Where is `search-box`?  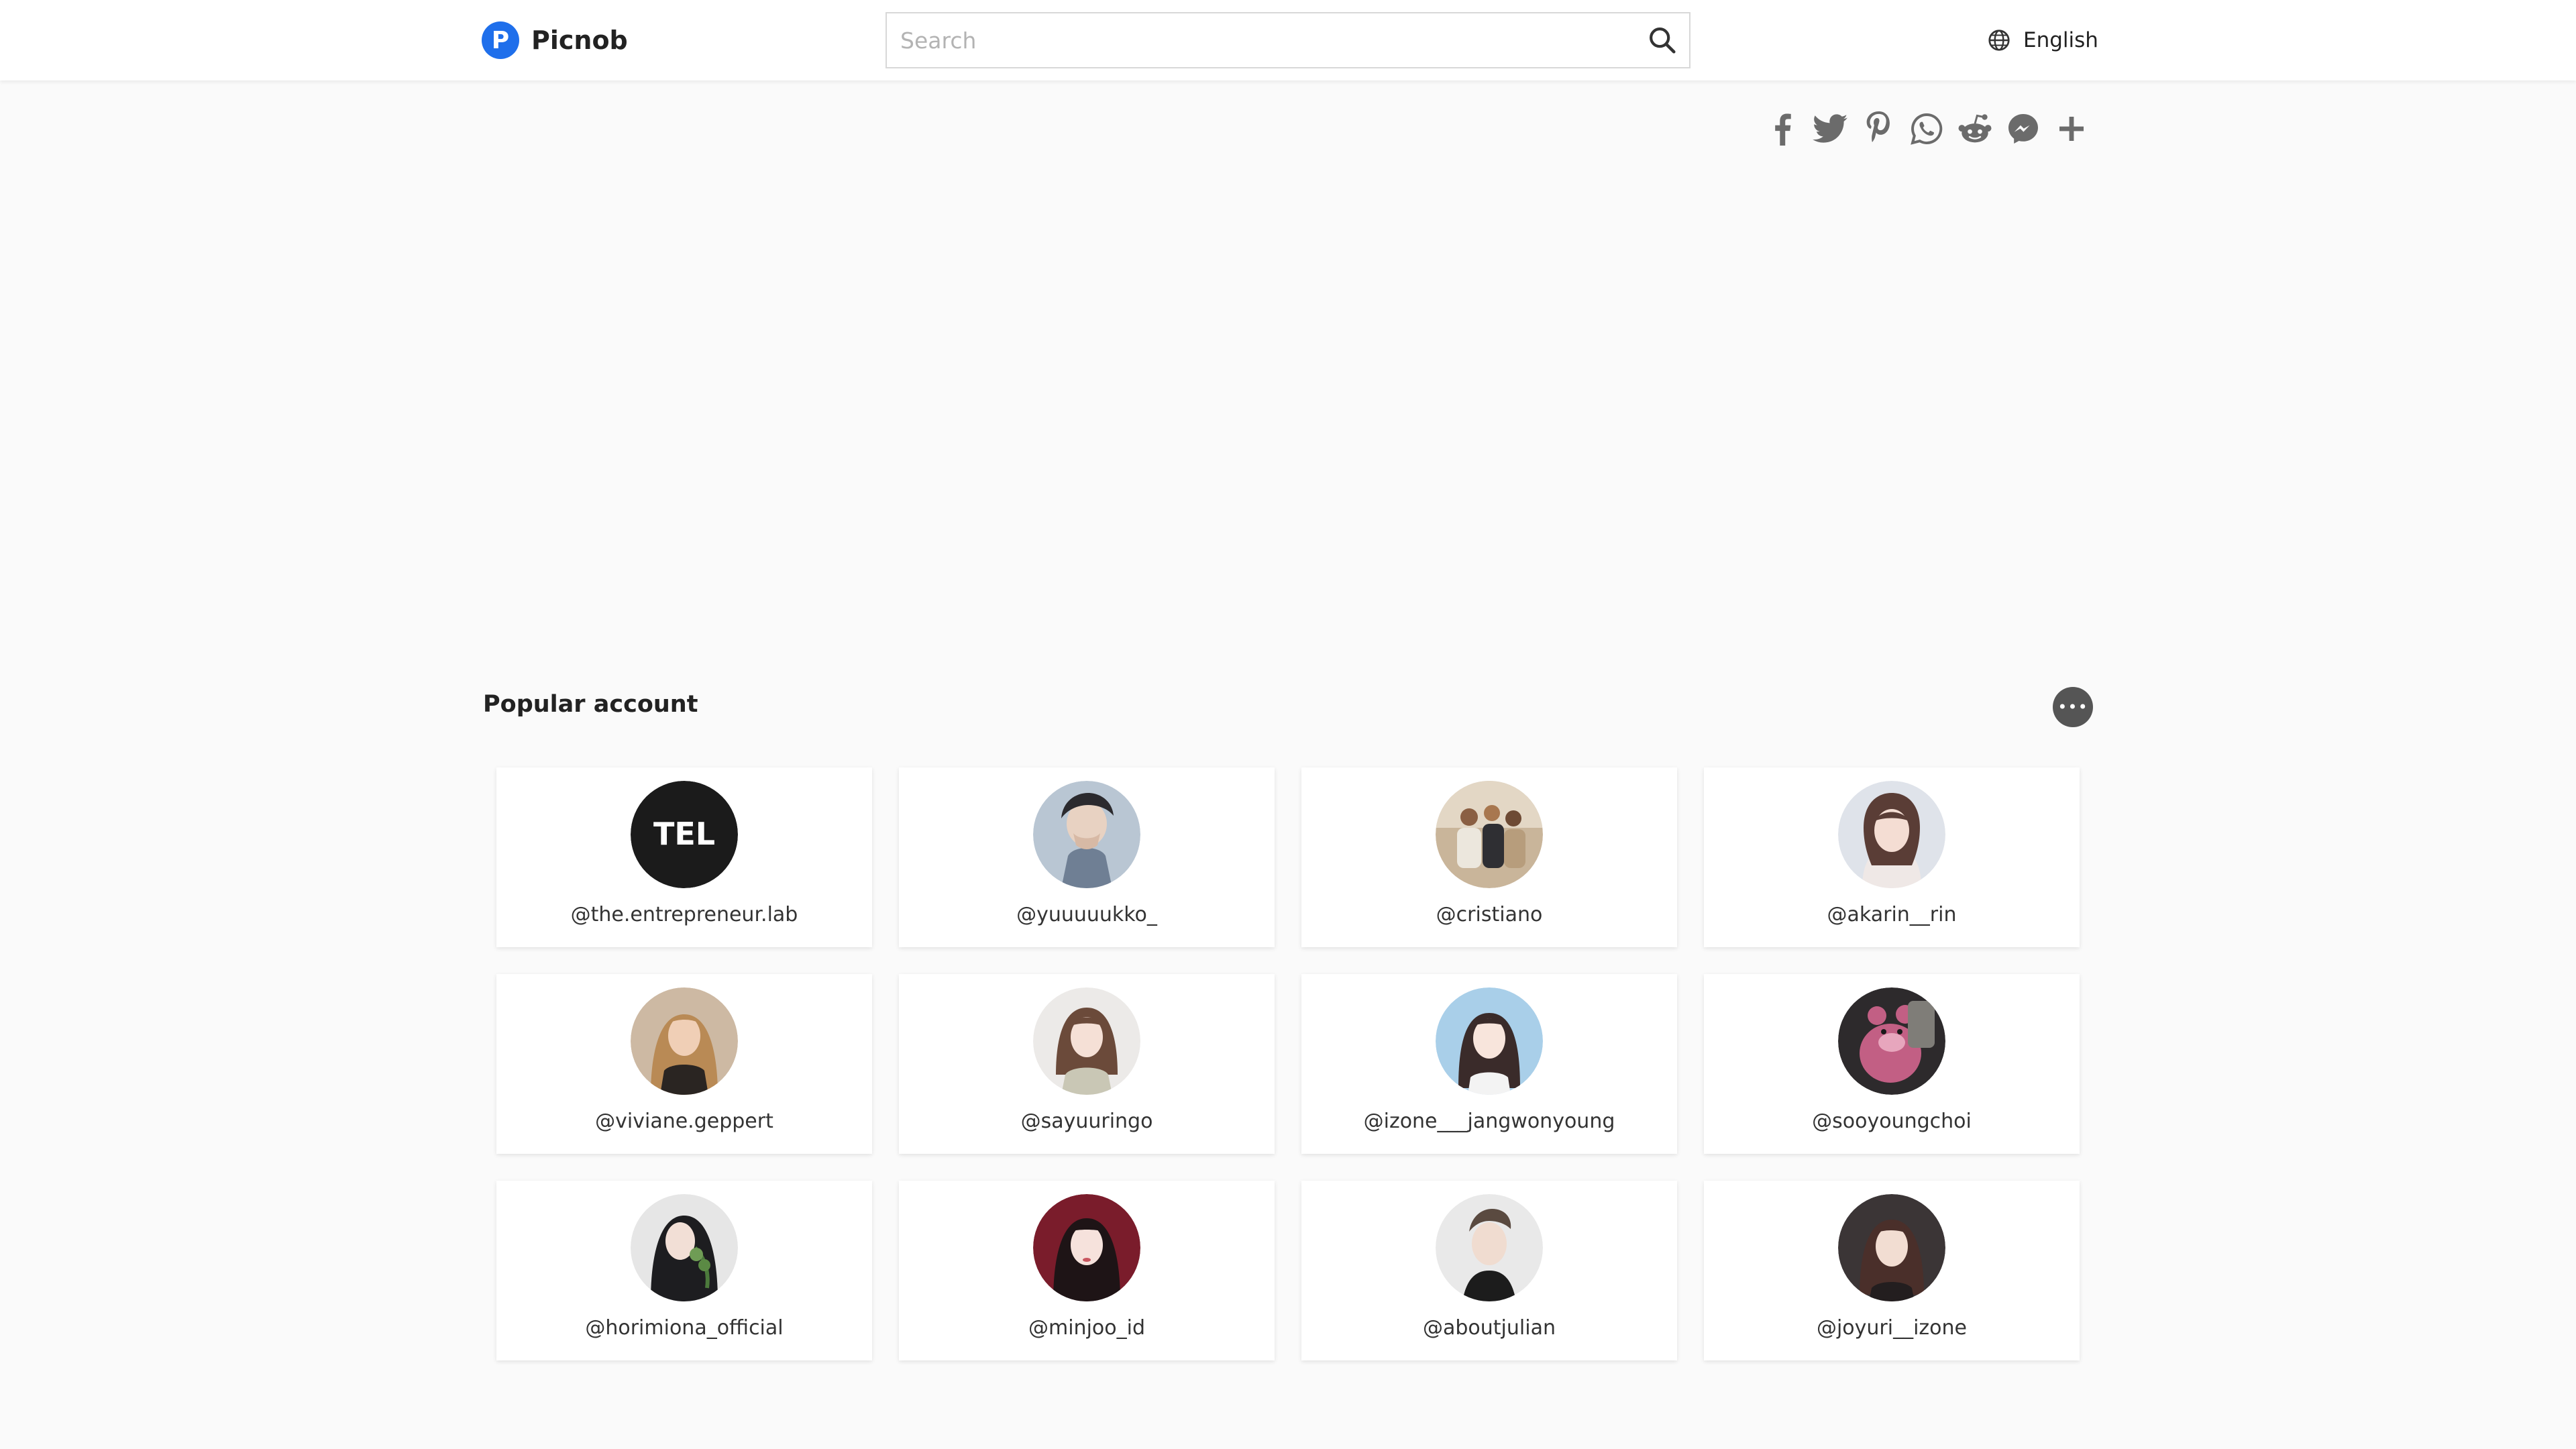
search-box is located at coordinates (1287, 40).